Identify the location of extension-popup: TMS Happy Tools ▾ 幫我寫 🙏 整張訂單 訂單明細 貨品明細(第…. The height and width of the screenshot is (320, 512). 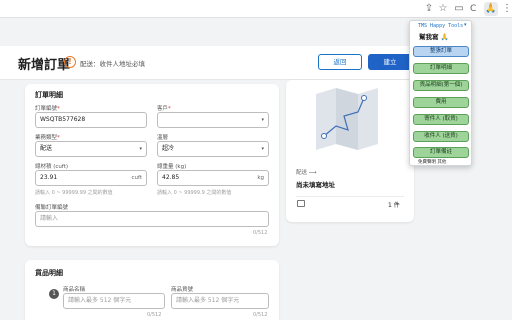
(440, 93).